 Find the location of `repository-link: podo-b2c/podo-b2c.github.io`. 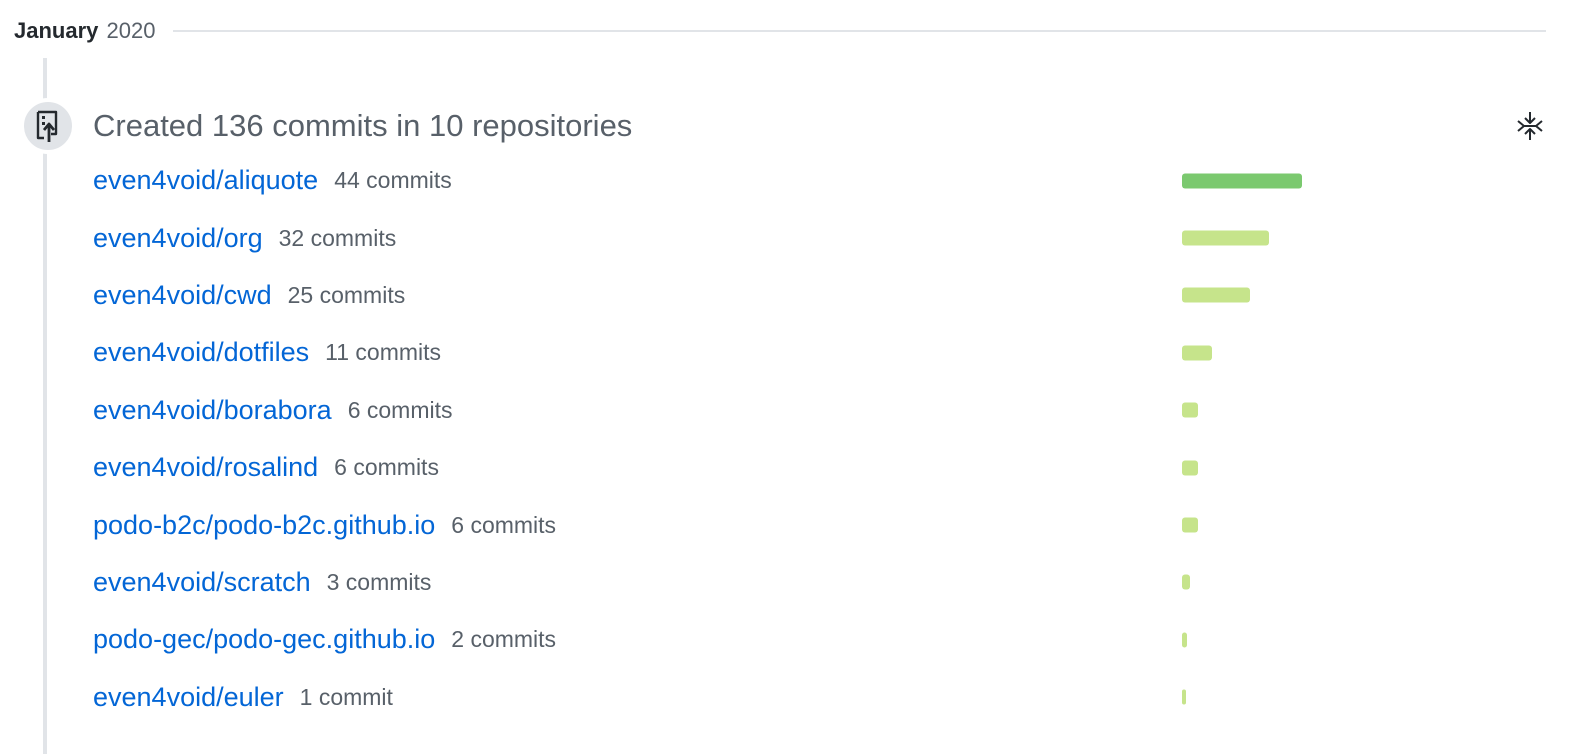

repository-link: podo-b2c/podo-b2c.github.io is located at coordinates (264, 525).